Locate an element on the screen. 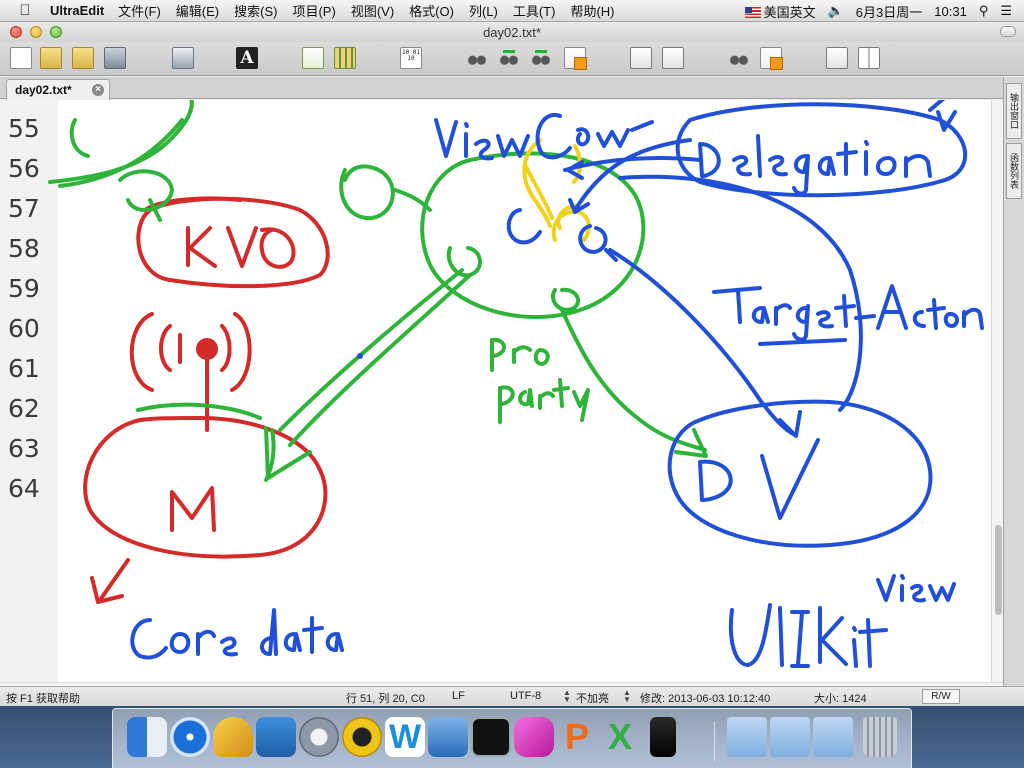 The width and height of the screenshot is (1024, 768). save-disk-icon is located at coordinates (115, 58).